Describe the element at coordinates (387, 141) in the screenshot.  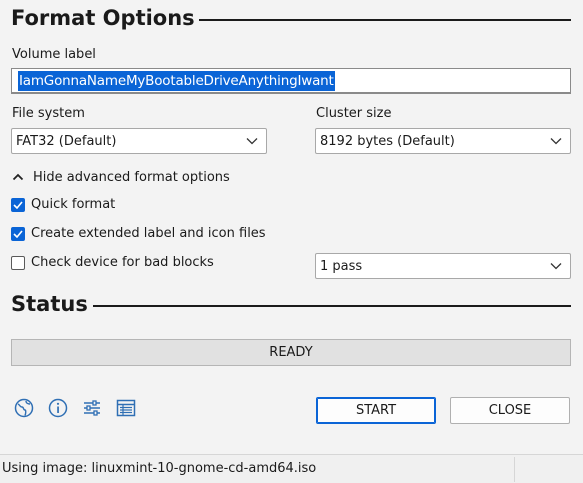
I see `cluster-size-value: 8192 bytes (Default)` at that location.